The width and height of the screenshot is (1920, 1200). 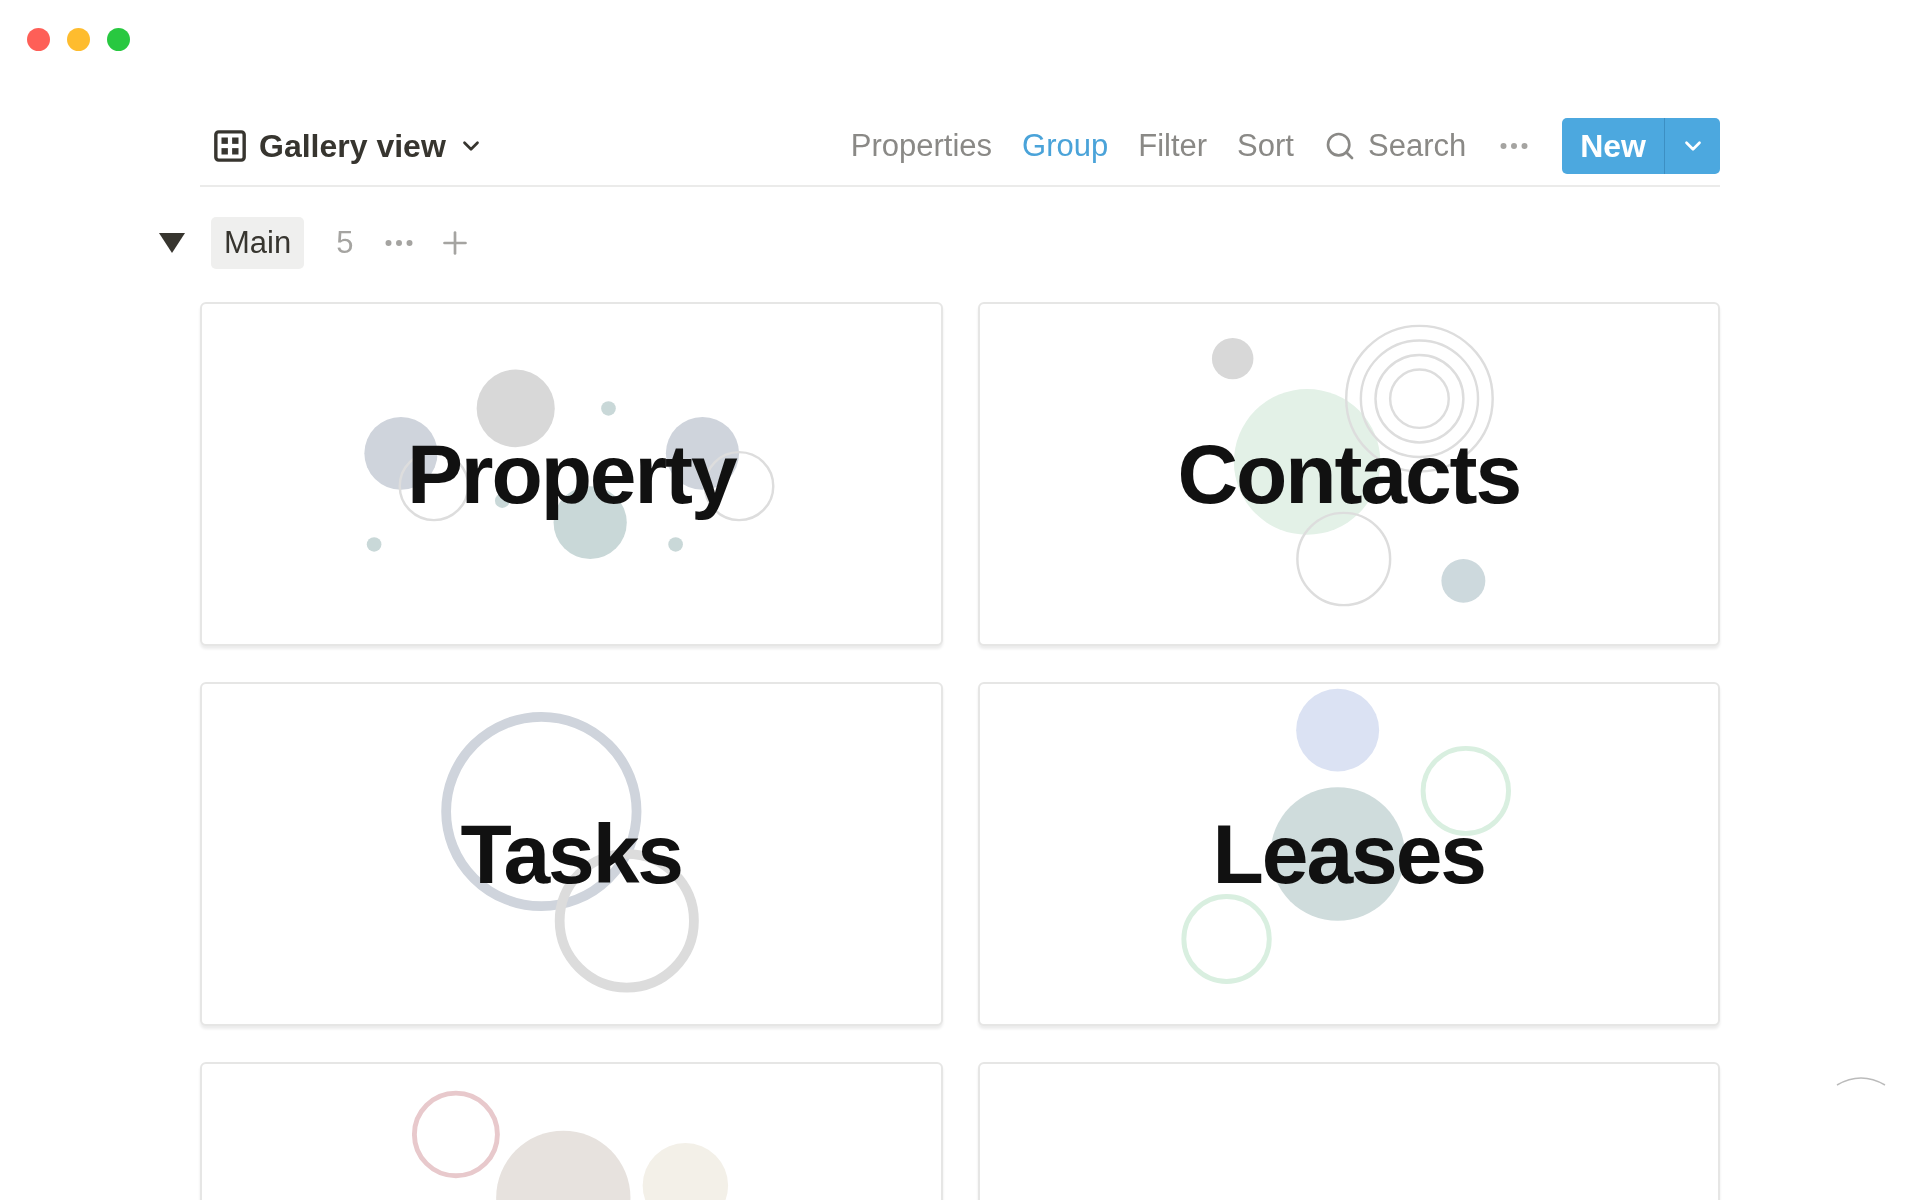 I want to click on gallery-card: Tasks, so click(x=571, y=854).